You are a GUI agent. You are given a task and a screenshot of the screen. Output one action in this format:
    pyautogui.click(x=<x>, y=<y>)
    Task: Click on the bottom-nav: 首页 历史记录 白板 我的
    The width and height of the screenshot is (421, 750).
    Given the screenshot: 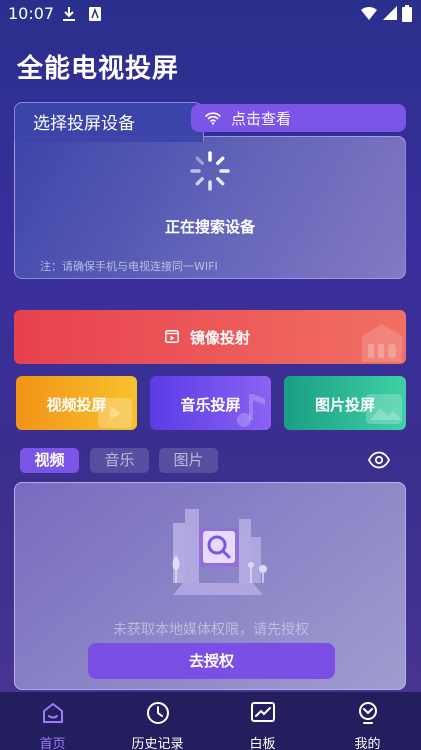 What is the action you would take?
    pyautogui.click(x=210, y=721)
    